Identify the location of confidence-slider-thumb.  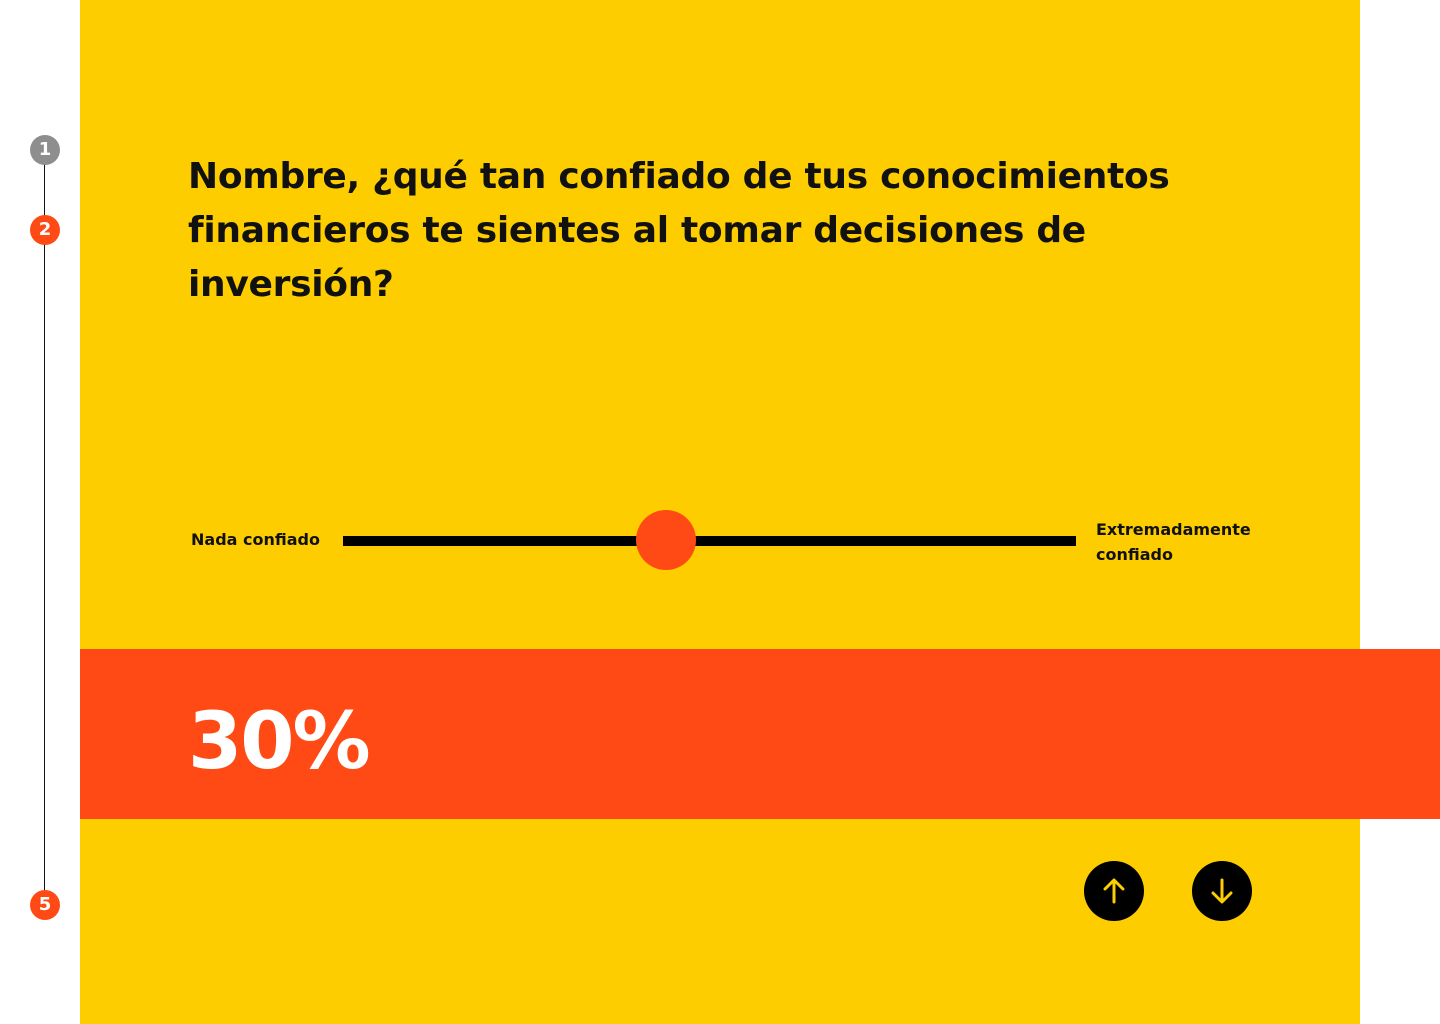
(665, 540).